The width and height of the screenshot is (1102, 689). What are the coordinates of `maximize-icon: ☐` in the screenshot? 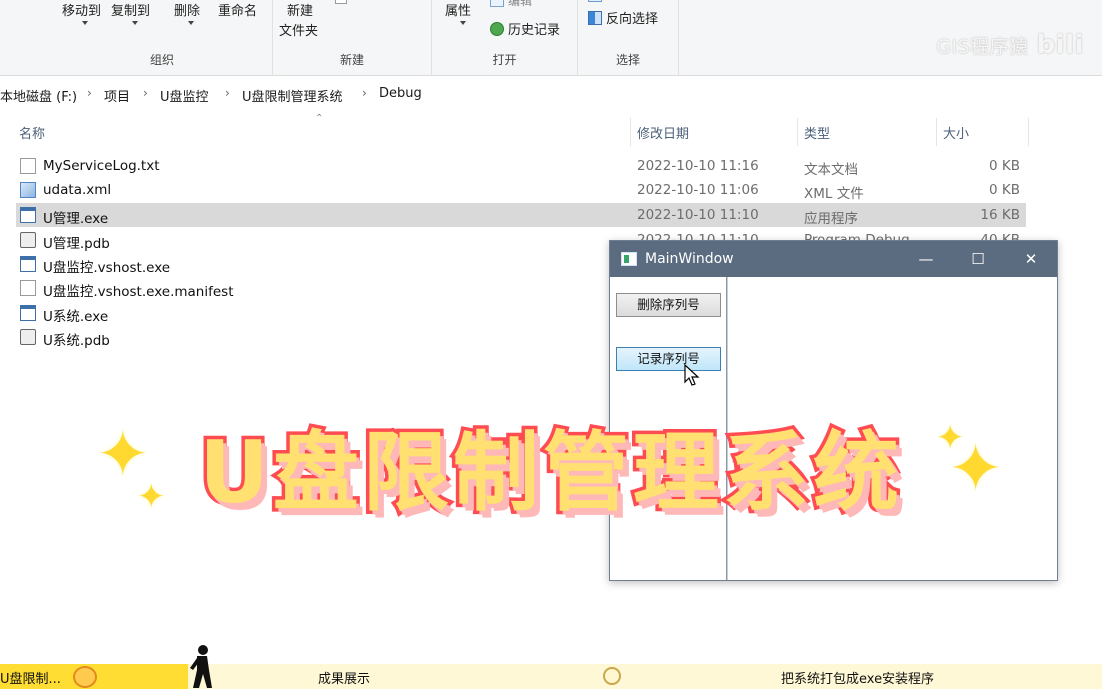 It's located at (978, 259).